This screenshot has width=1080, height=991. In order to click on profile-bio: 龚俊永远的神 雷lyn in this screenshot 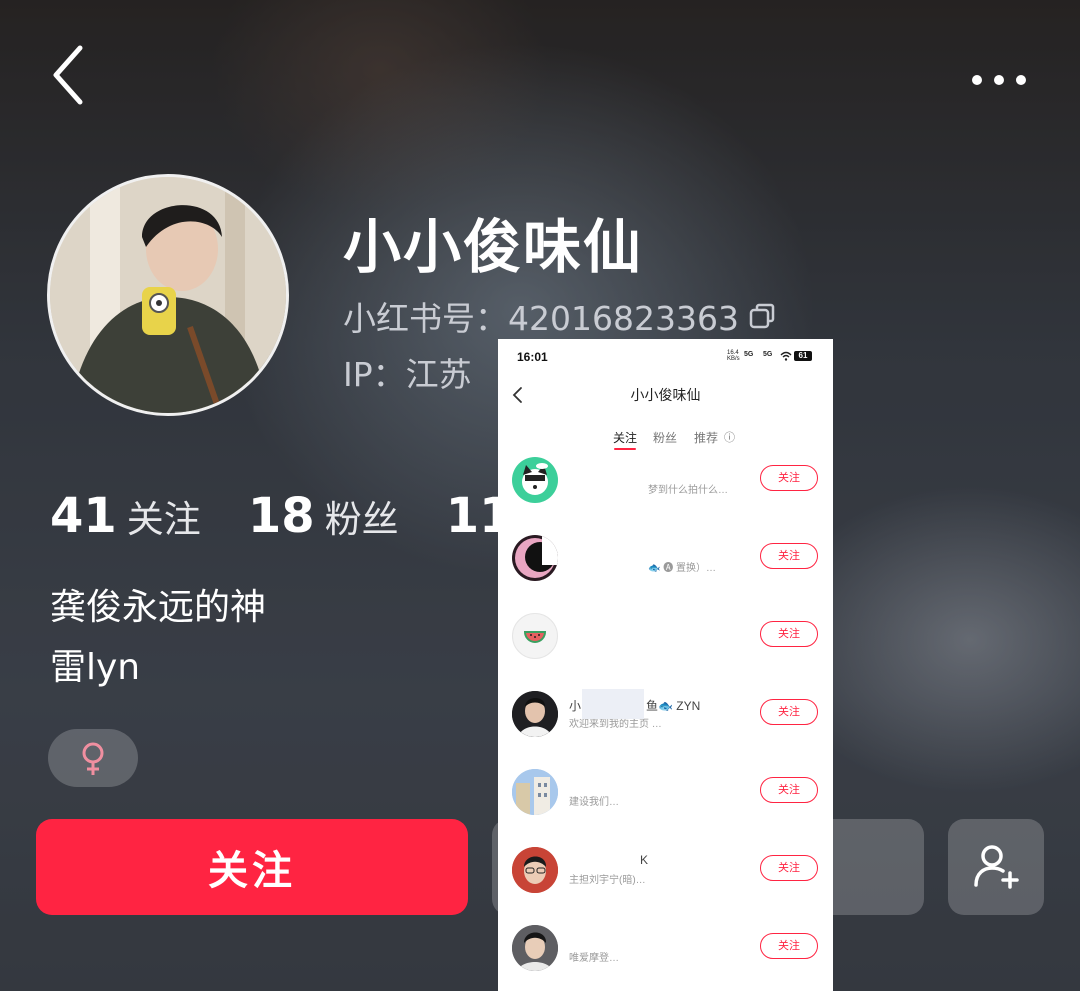, I will do `click(158, 638)`.